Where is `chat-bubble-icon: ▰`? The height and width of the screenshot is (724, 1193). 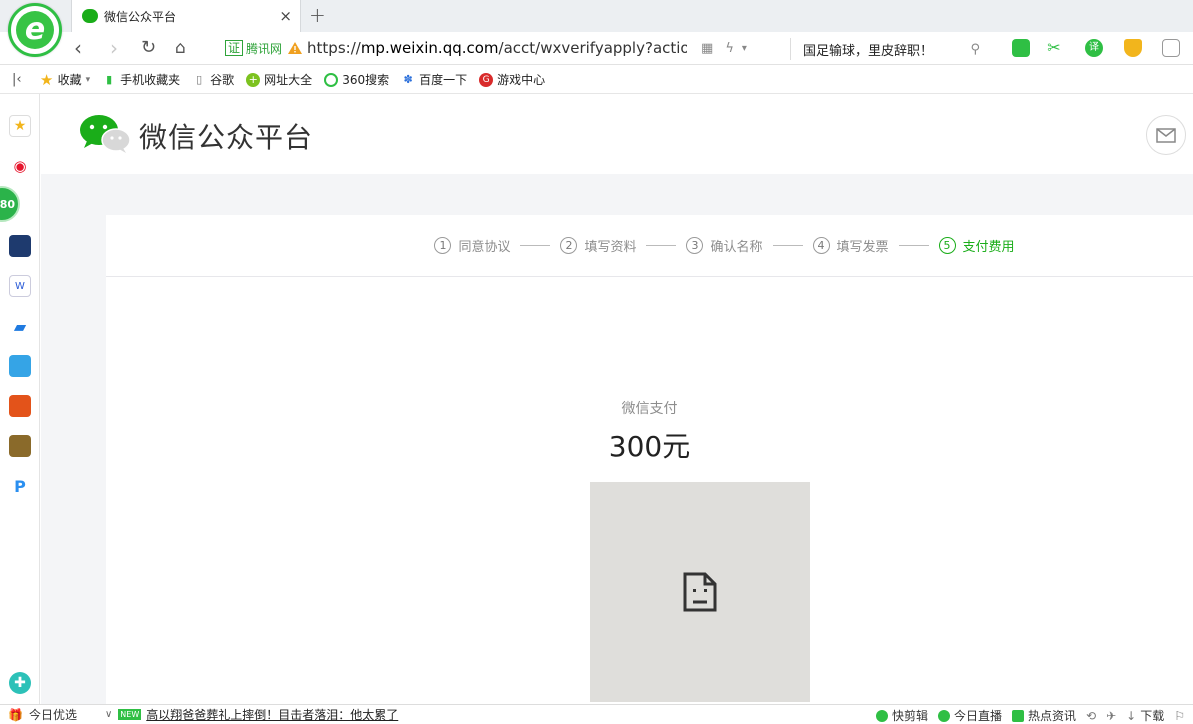
chat-bubble-icon: ▰ is located at coordinates (20, 326).